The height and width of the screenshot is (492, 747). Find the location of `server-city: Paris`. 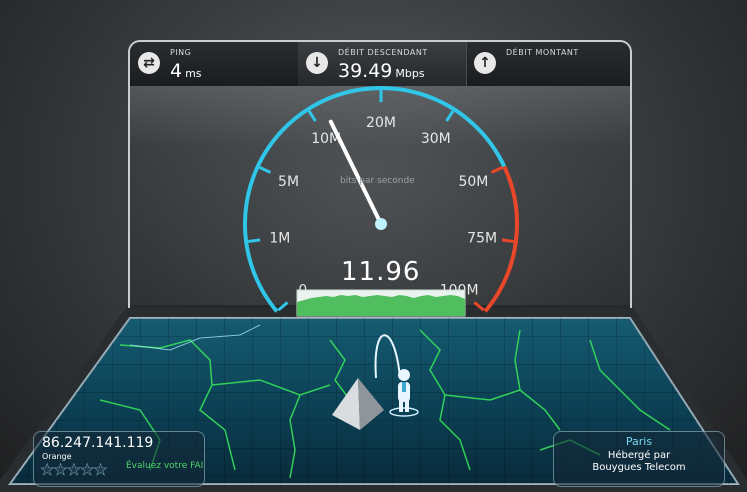

server-city: Paris is located at coordinates (639, 441).